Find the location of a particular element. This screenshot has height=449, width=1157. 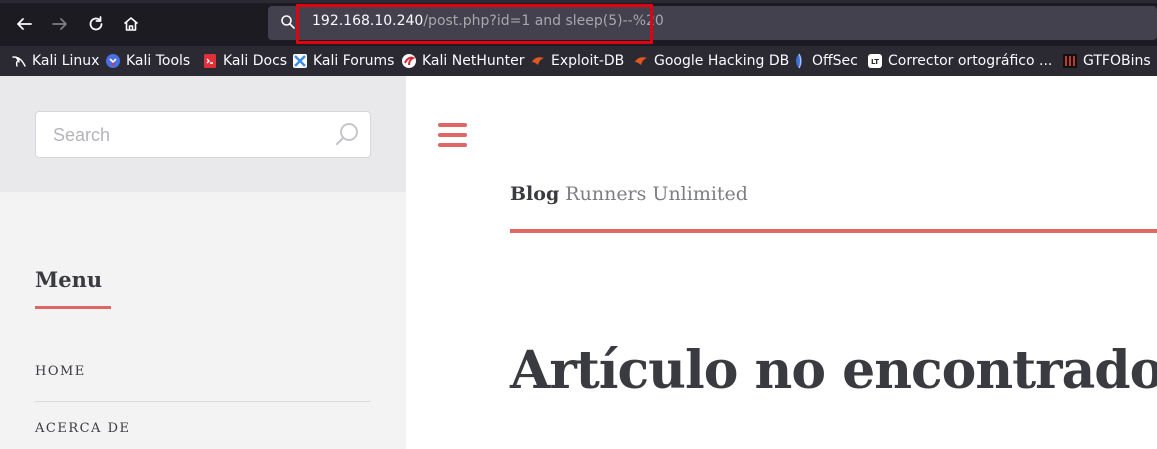

url-highlight-box is located at coordinates (474, 24).